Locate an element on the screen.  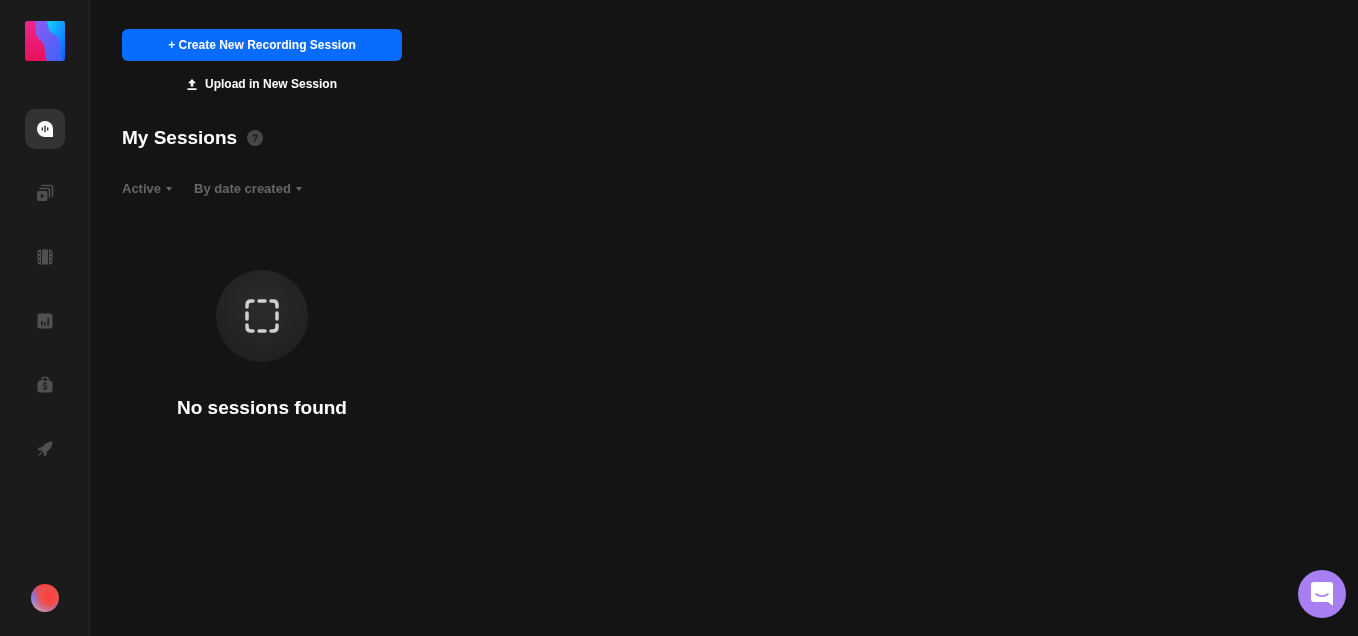
chat-launcher-button is located at coordinates (1322, 594).